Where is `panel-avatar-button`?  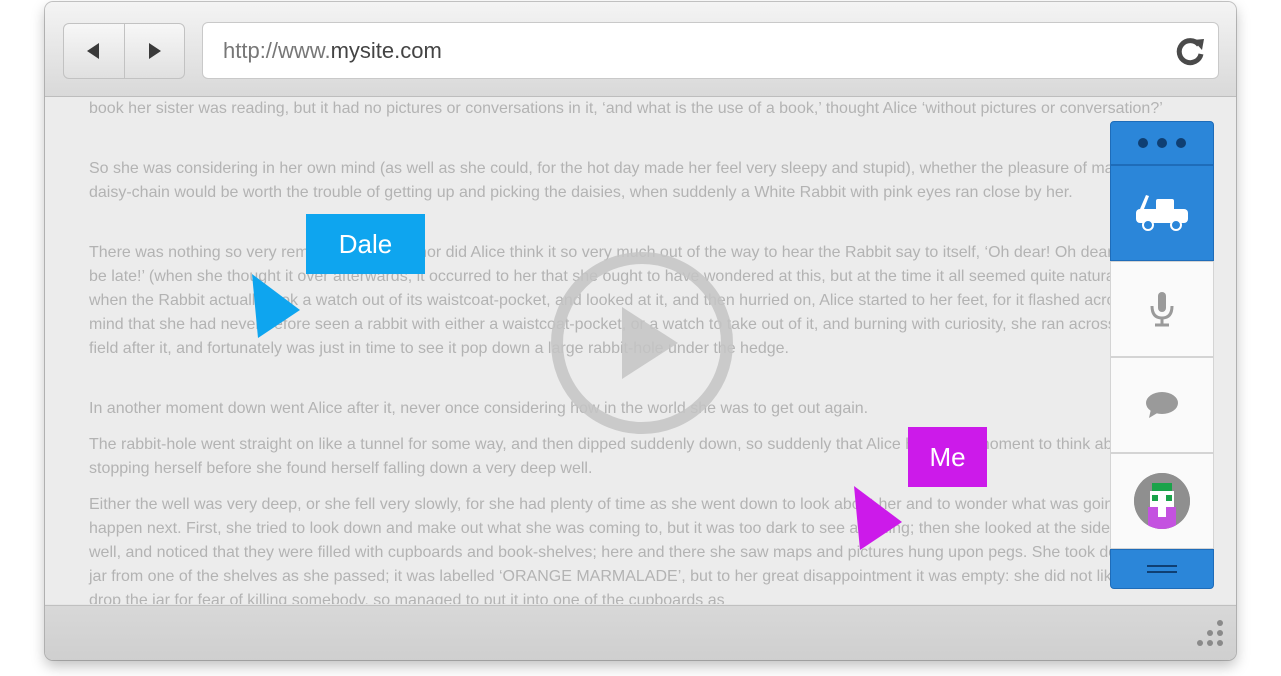 panel-avatar-button is located at coordinates (1162, 501).